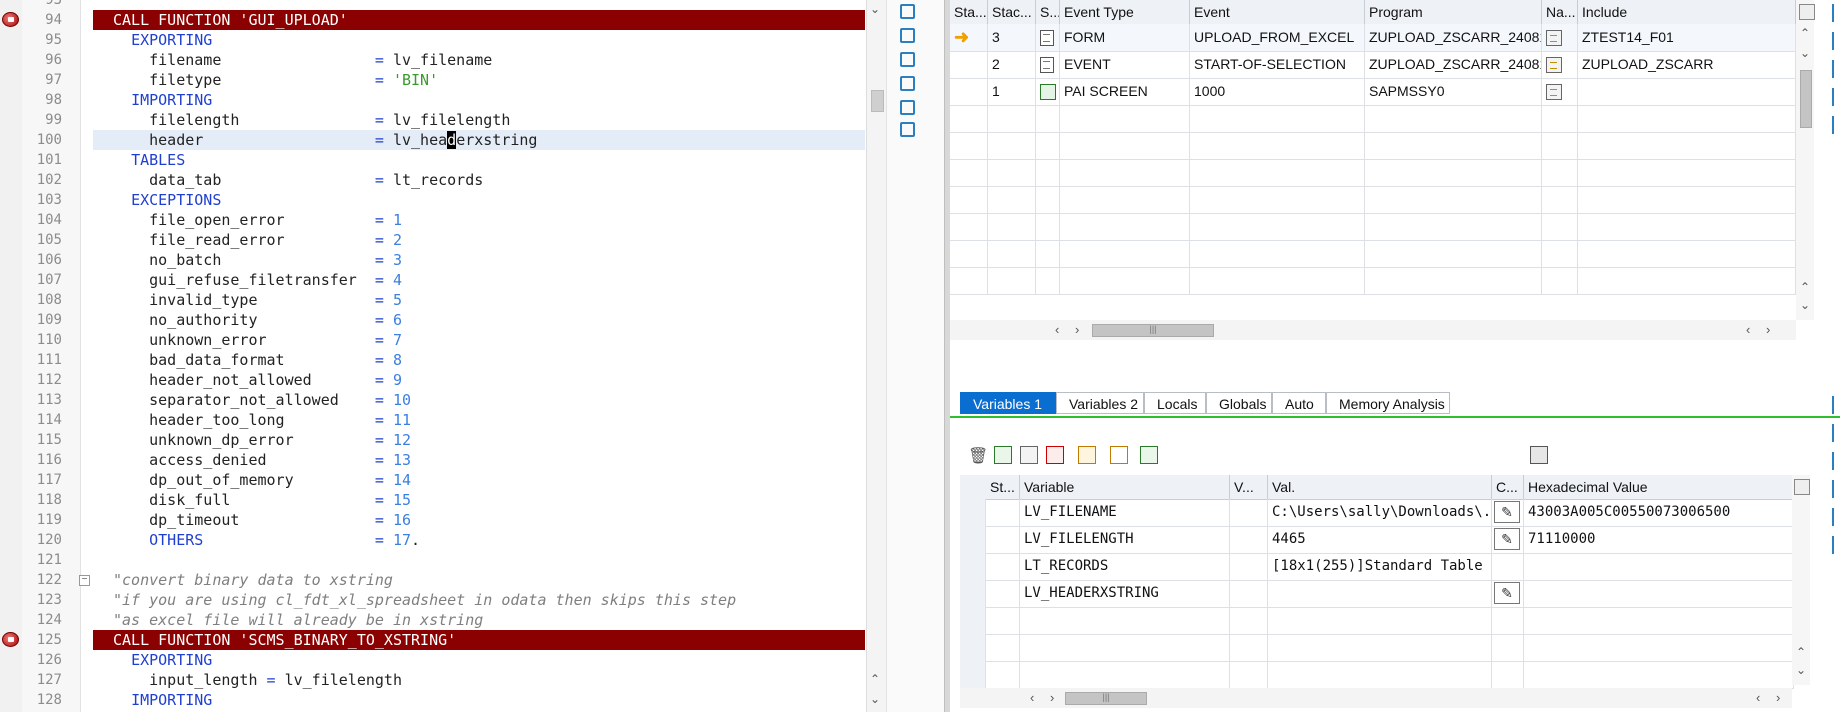 Image resolution: width=1842 pixels, height=712 pixels. What do you see at coordinates (1055, 455) in the screenshot?
I see `remove-variable-icon` at bounding box center [1055, 455].